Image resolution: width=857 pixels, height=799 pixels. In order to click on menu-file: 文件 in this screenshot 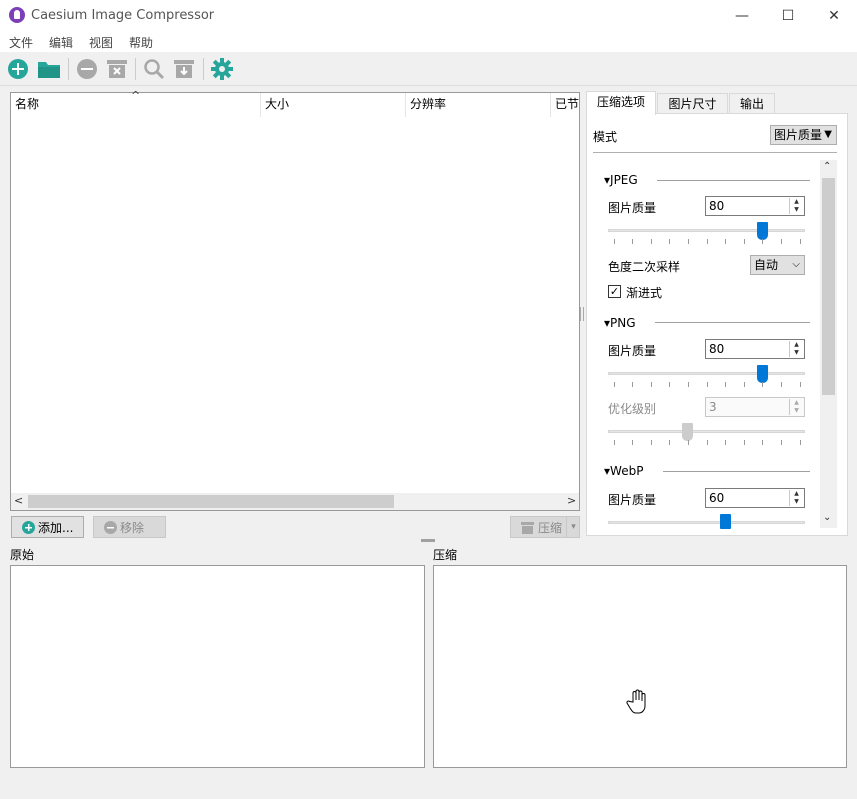, I will do `click(21, 42)`.